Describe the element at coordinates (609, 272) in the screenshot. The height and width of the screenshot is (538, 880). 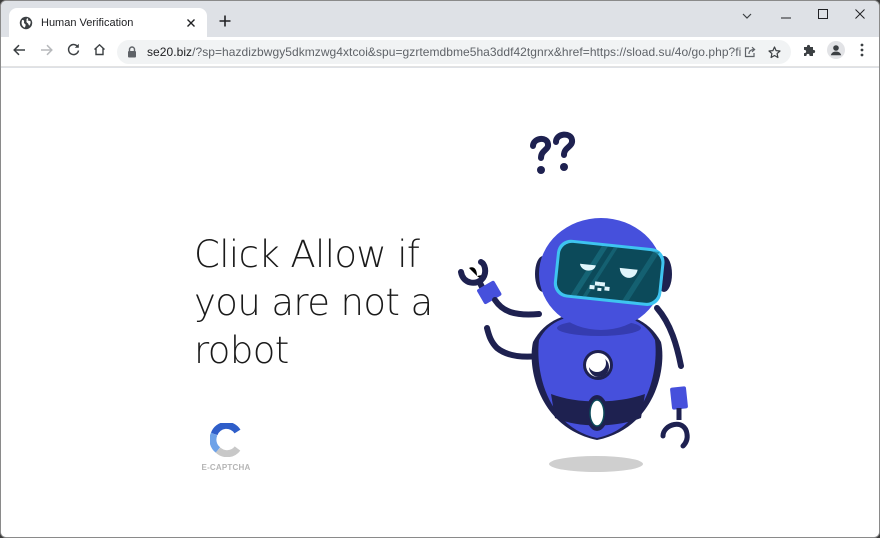
I see `robot-visor` at that location.